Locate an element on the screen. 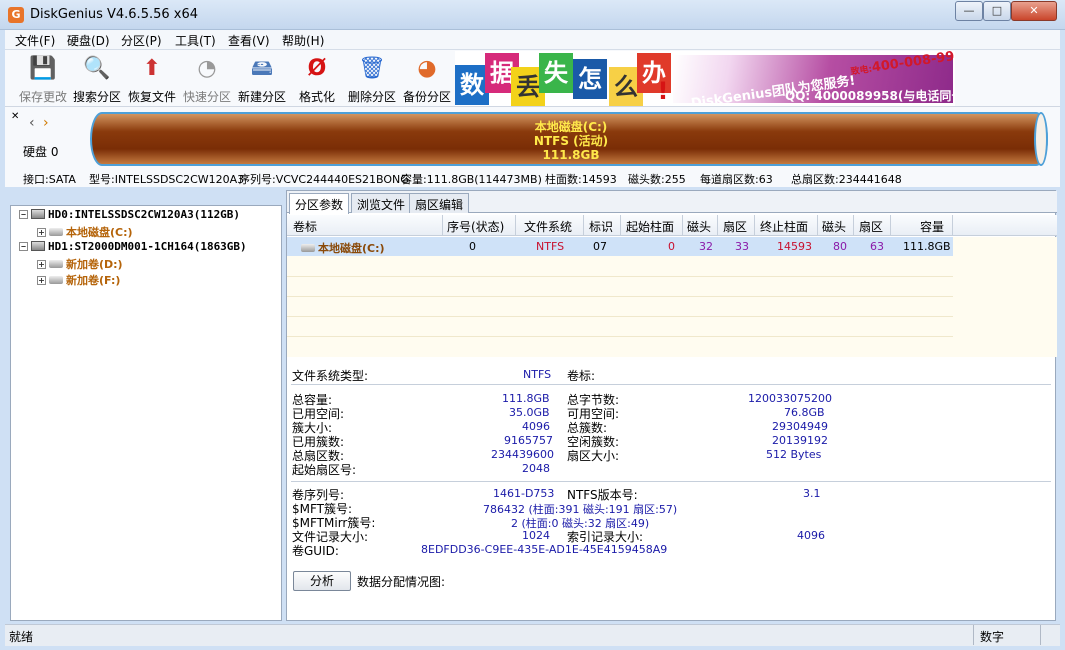  analyze-button: 分析 is located at coordinates (322, 581).